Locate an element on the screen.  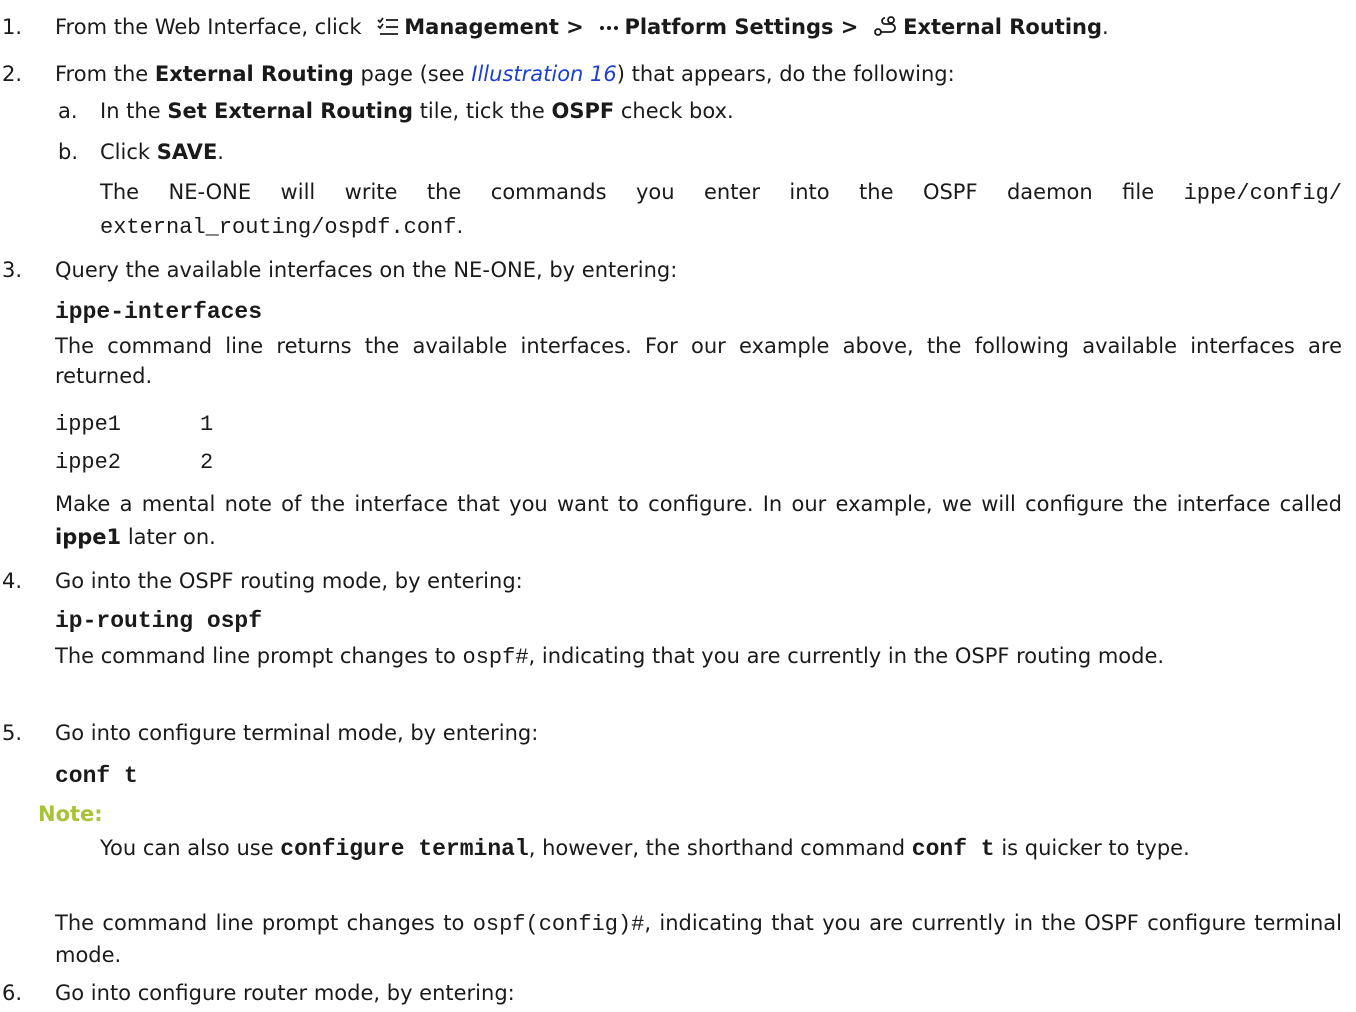
command: ip-routing ospf is located at coordinates (698, 620).